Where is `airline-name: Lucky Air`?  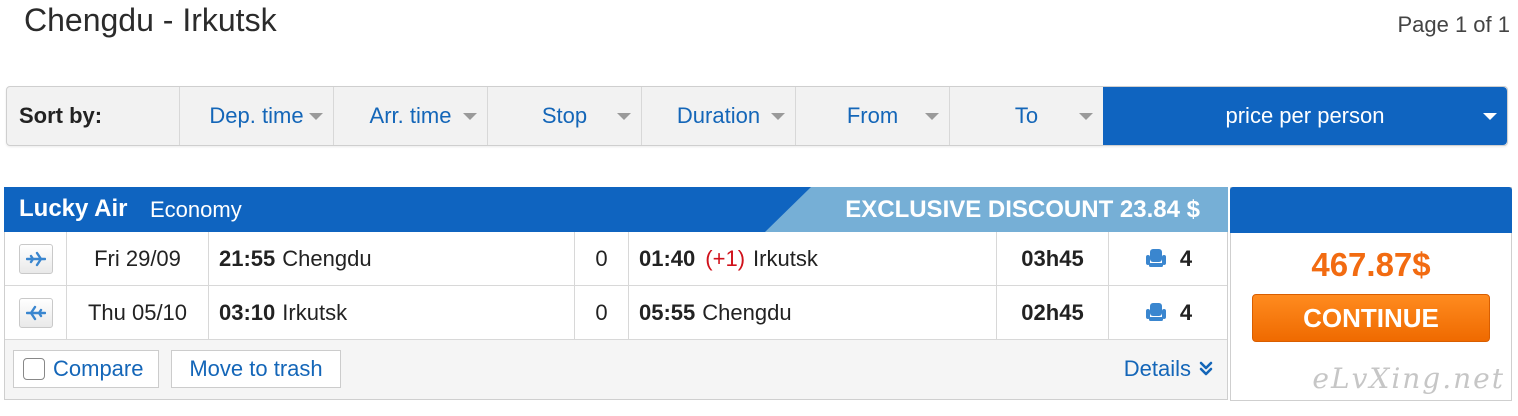
airline-name: Lucky Air is located at coordinates (73, 208).